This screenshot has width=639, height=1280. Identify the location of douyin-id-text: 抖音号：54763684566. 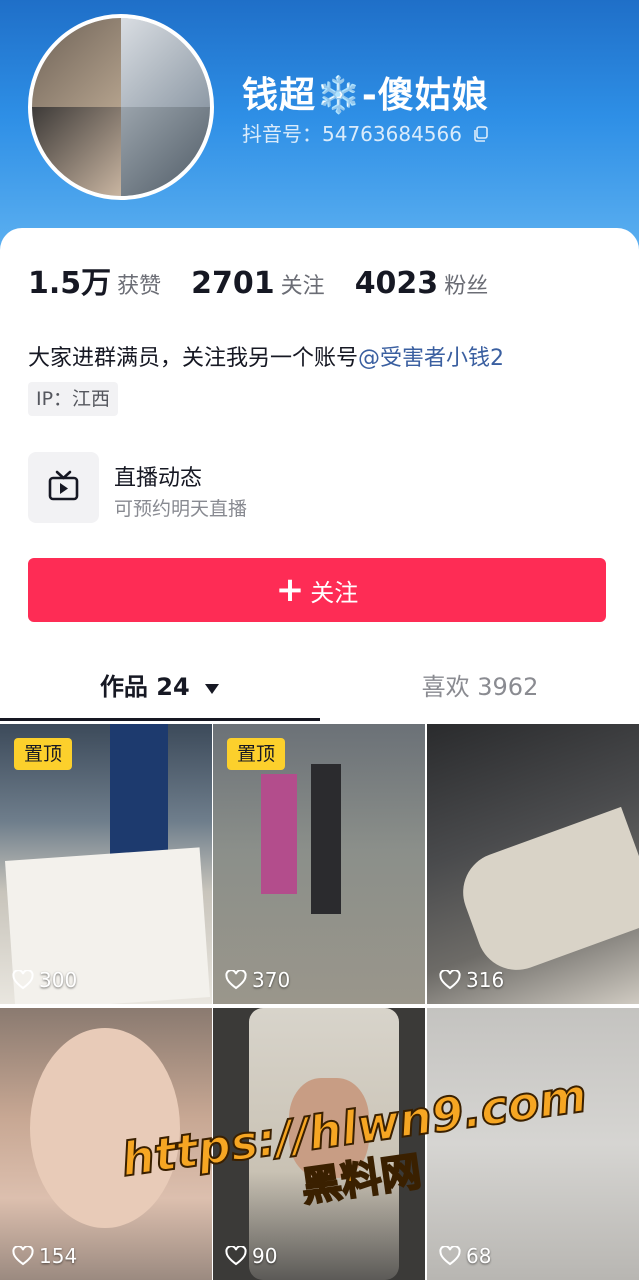
(352, 134).